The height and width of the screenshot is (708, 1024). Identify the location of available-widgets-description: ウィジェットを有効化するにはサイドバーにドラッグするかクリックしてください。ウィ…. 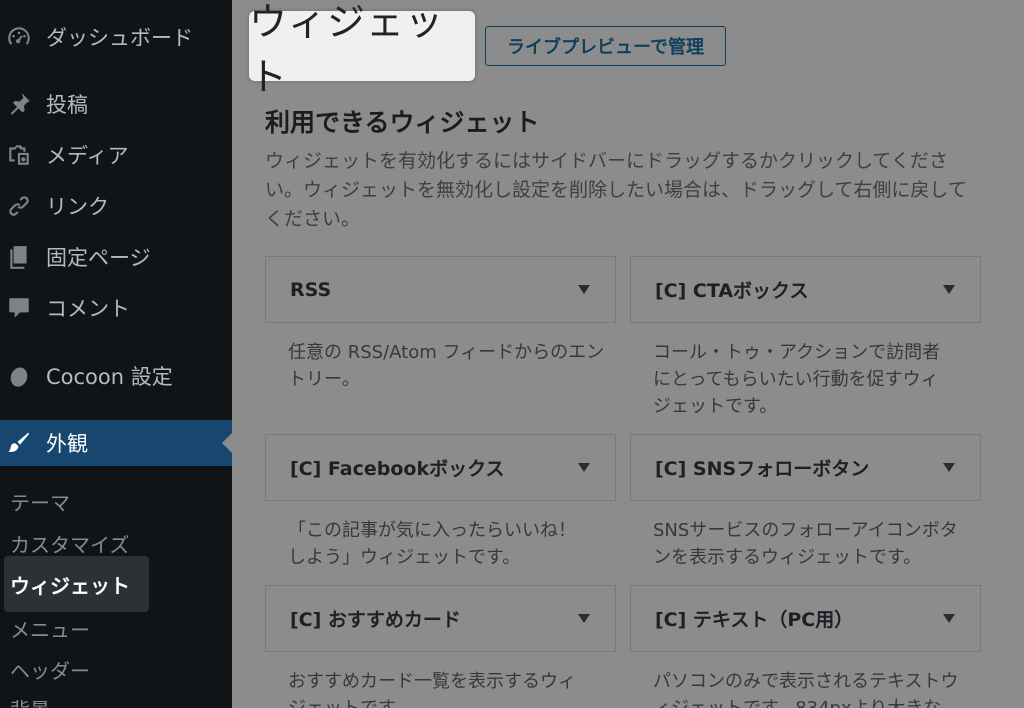
(616, 190).